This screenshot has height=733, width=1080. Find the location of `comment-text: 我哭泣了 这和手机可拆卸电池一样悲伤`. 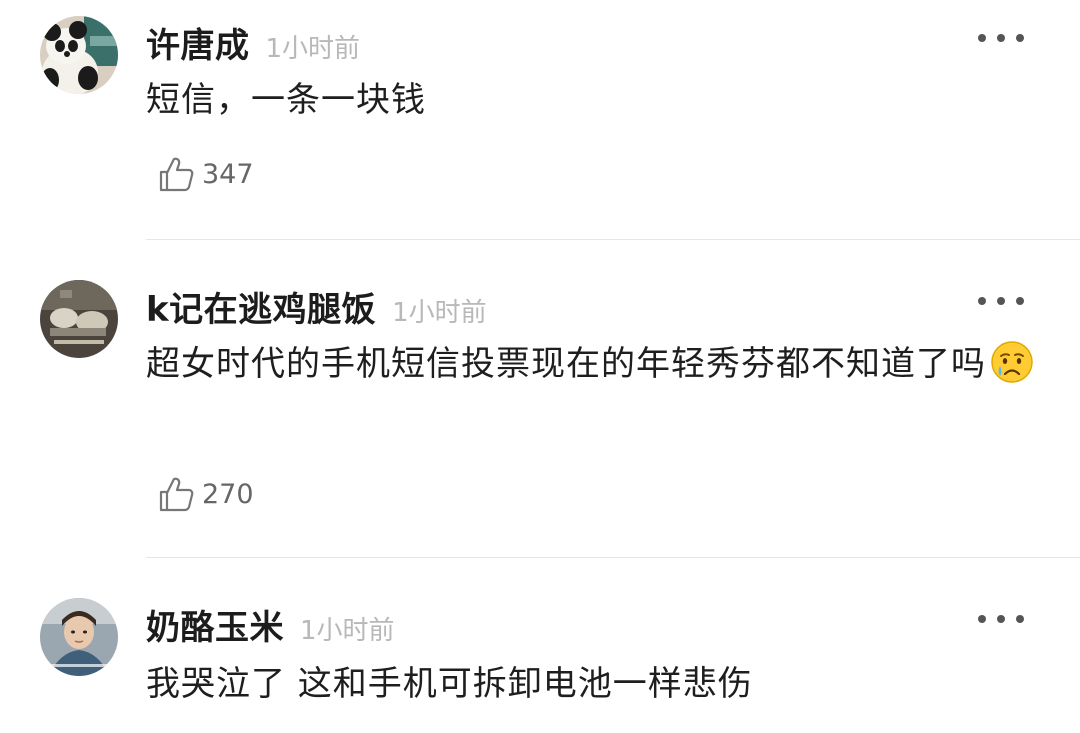

comment-text: 我哭泣了 这和手机可拆卸电池一样悲伤 is located at coordinates (591, 684).